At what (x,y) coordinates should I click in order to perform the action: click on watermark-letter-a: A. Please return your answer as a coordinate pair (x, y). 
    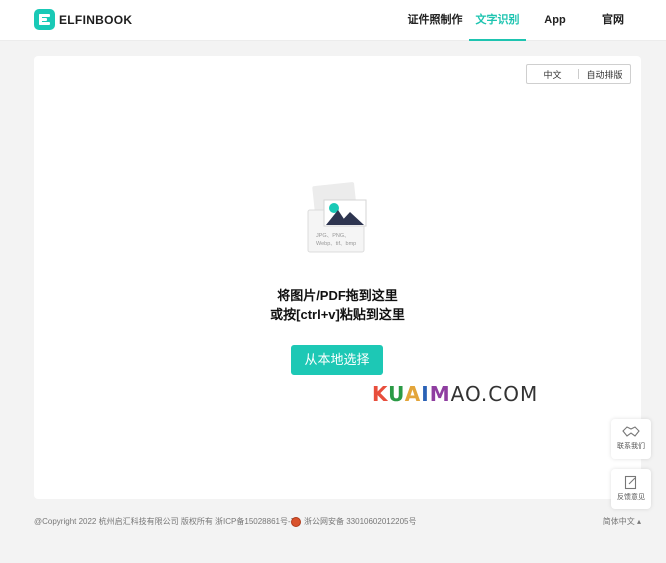
    Looking at the image, I should click on (413, 394).